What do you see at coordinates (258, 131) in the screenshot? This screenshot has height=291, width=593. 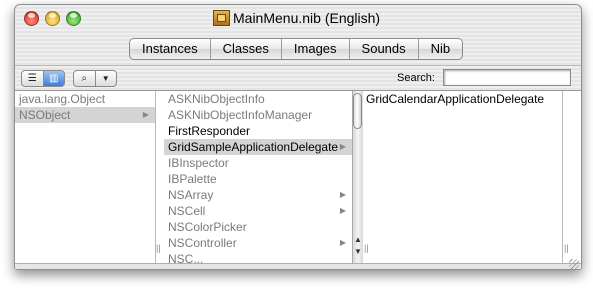 I see `list-item: FirstResponder` at bounding box center [258, 131].